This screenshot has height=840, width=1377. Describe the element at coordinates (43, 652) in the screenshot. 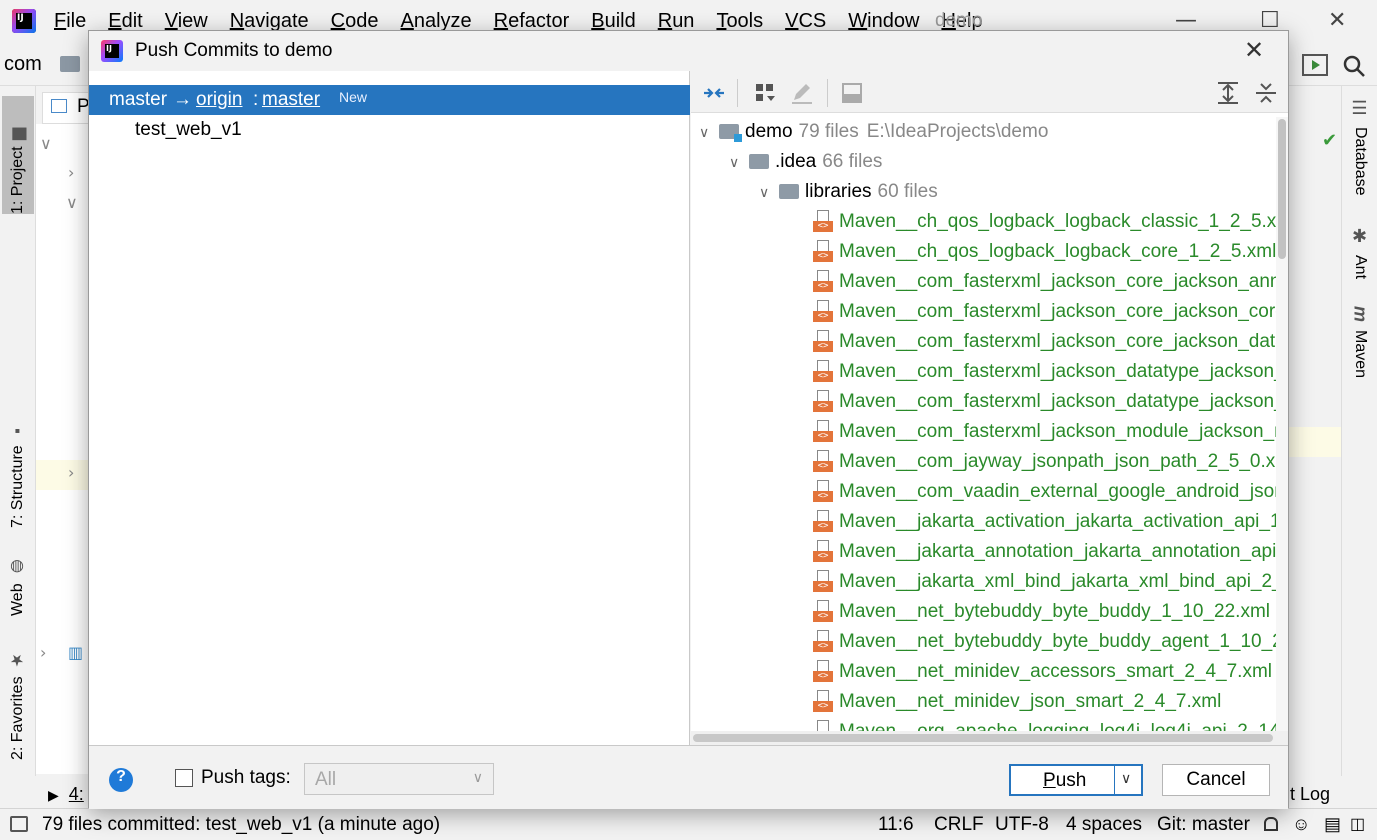

I see `chevron-right-icon: ›` at that location.